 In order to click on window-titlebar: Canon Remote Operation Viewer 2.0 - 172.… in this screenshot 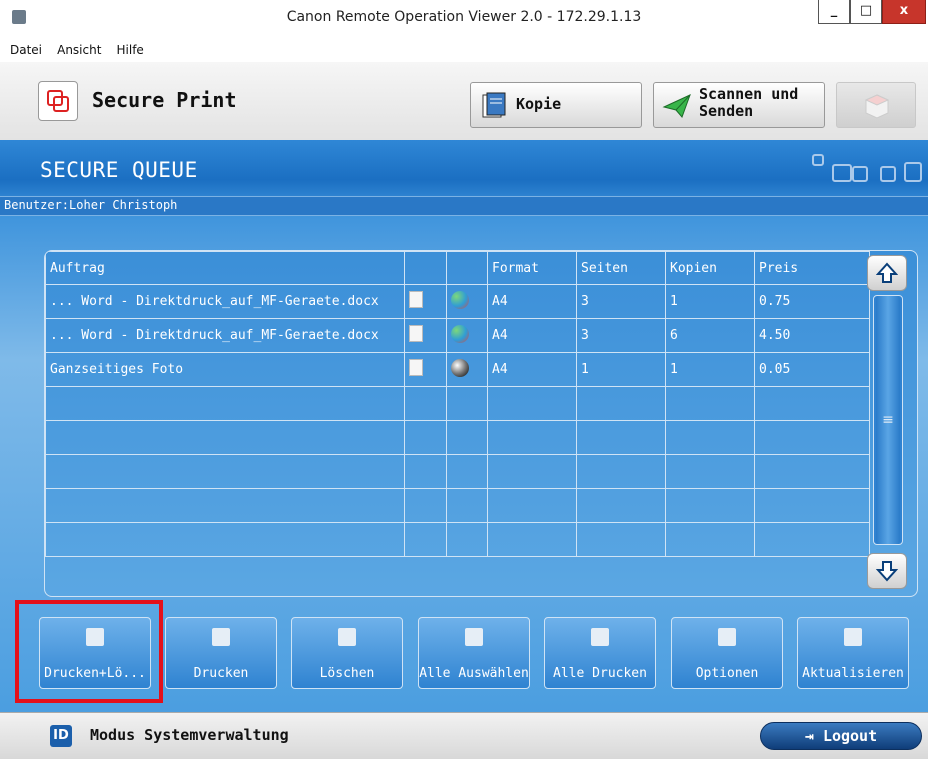, I will do `click(464, 19)`.